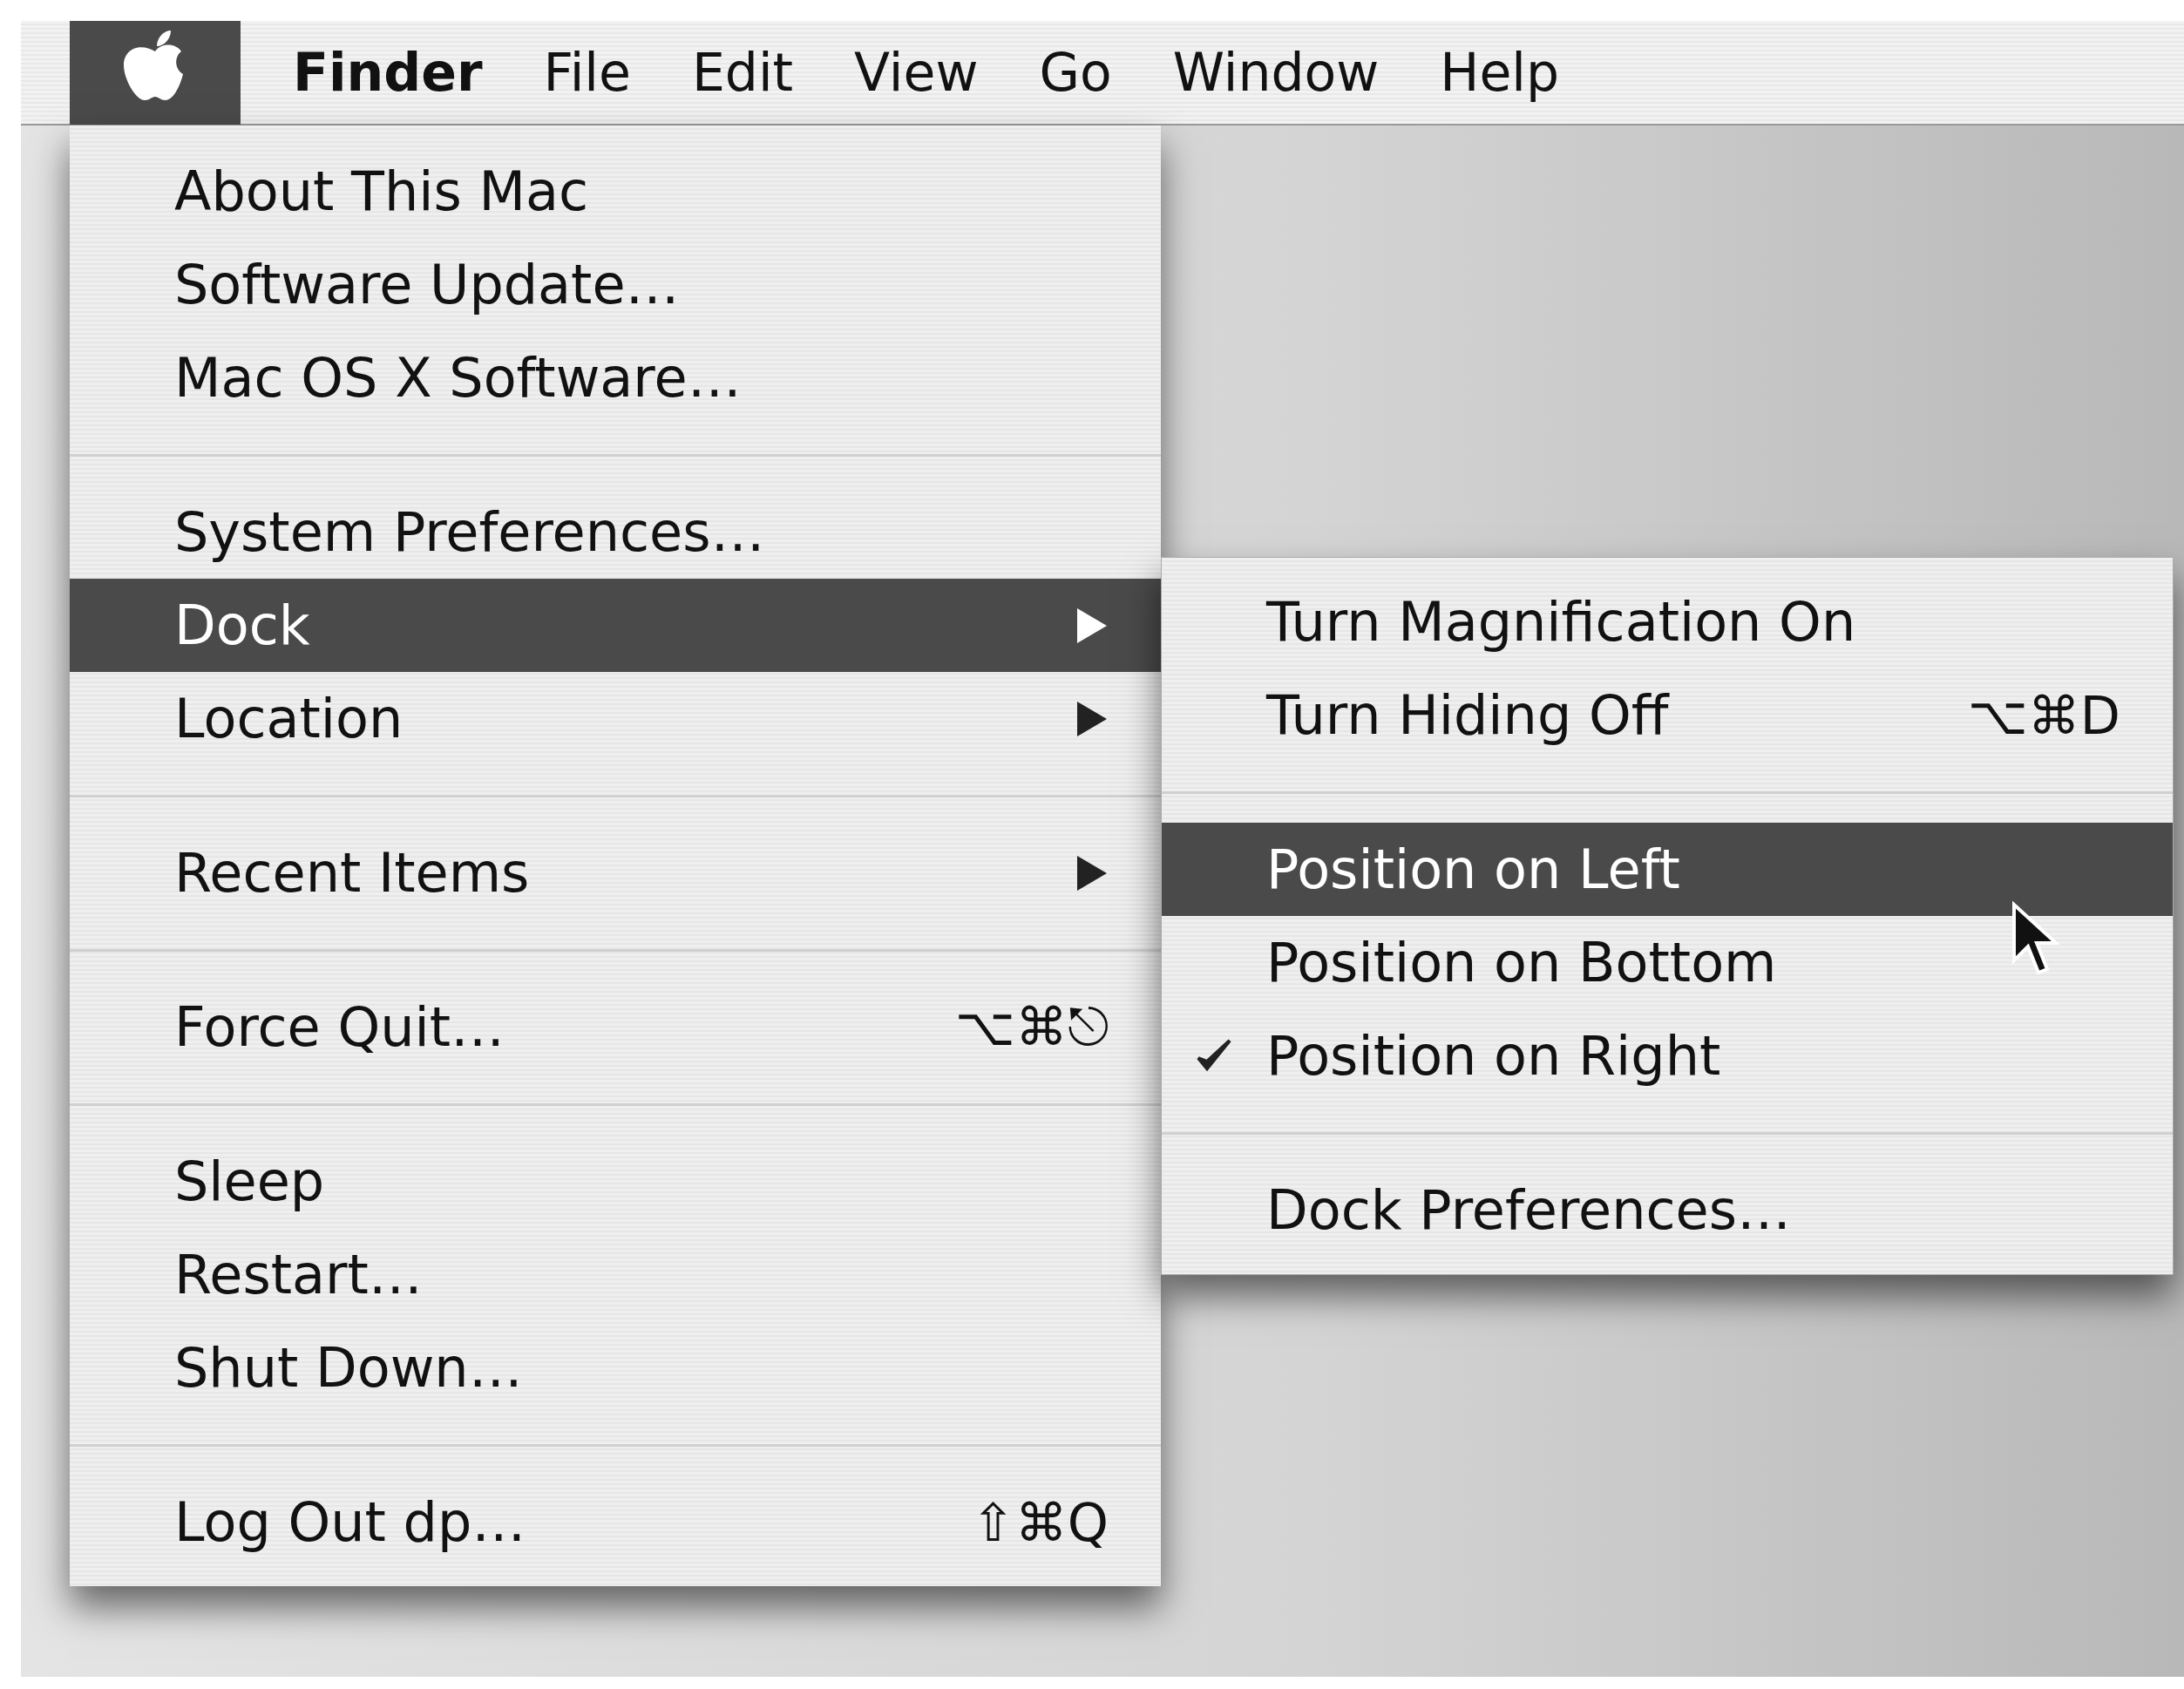 Image resolution: width=2184 pixels, height=1689 pixels. What do you see at coordinates (1040, 1522) in the screenshot?
I see `keyboard-shortcut: ⇧⌘Q` at bounding box center [1040, 1522].